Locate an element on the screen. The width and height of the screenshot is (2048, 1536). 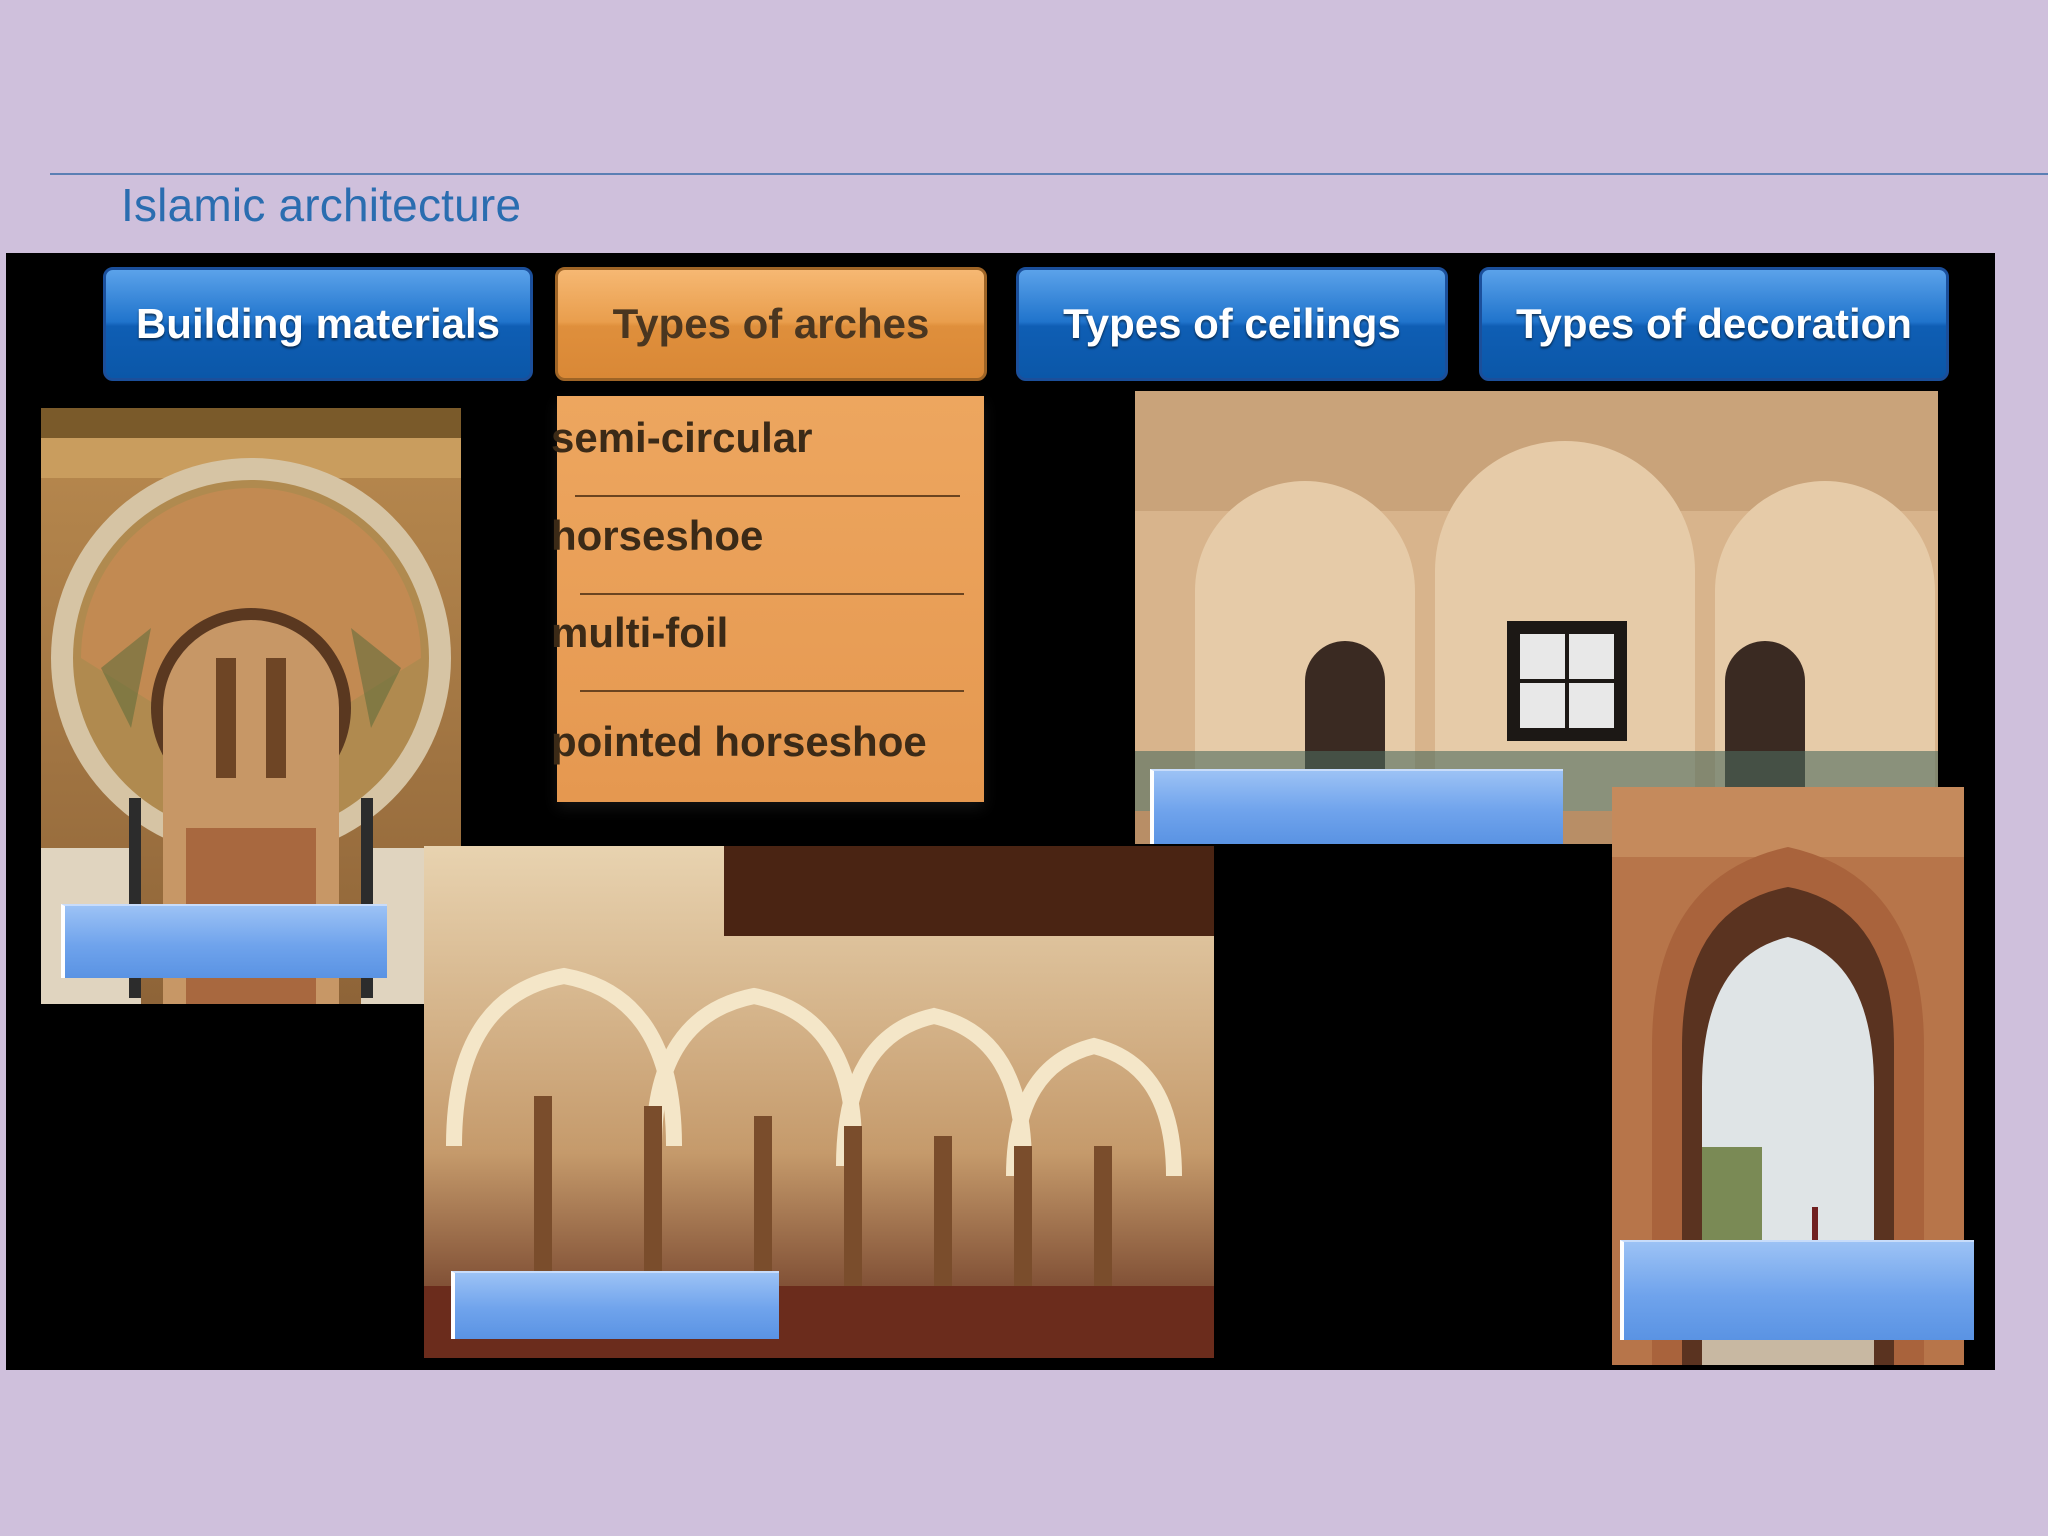
tab-label: Types of arches is located at coordinates (771, 323).